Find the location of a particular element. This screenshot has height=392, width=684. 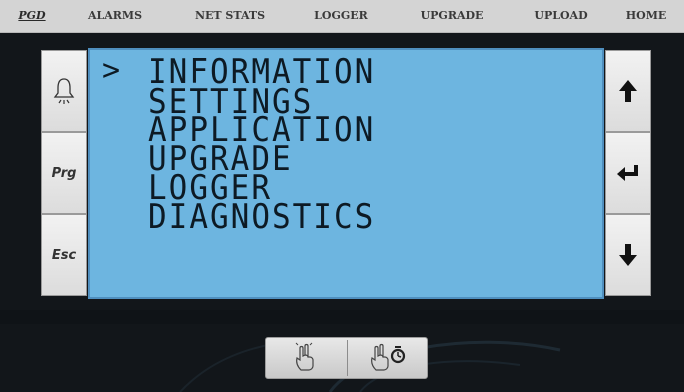

nav-logger: LOGGER is located at coordinates (341, 16).